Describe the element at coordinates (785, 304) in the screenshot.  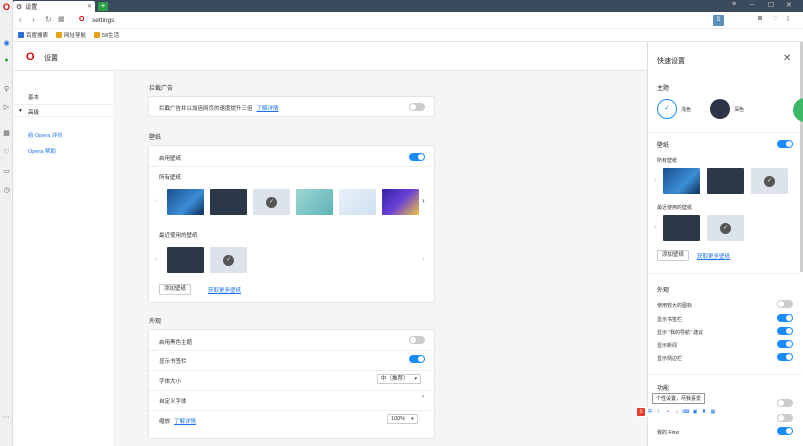
I see `large-icons-toggle` at that location.